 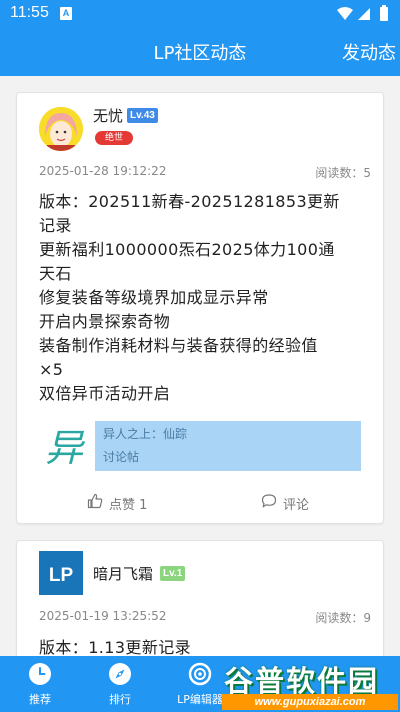 What do you see at coordinates (123, 573) in the screenshot?
I see `username: 暗月飞霜` at bounding box center [123, 573].